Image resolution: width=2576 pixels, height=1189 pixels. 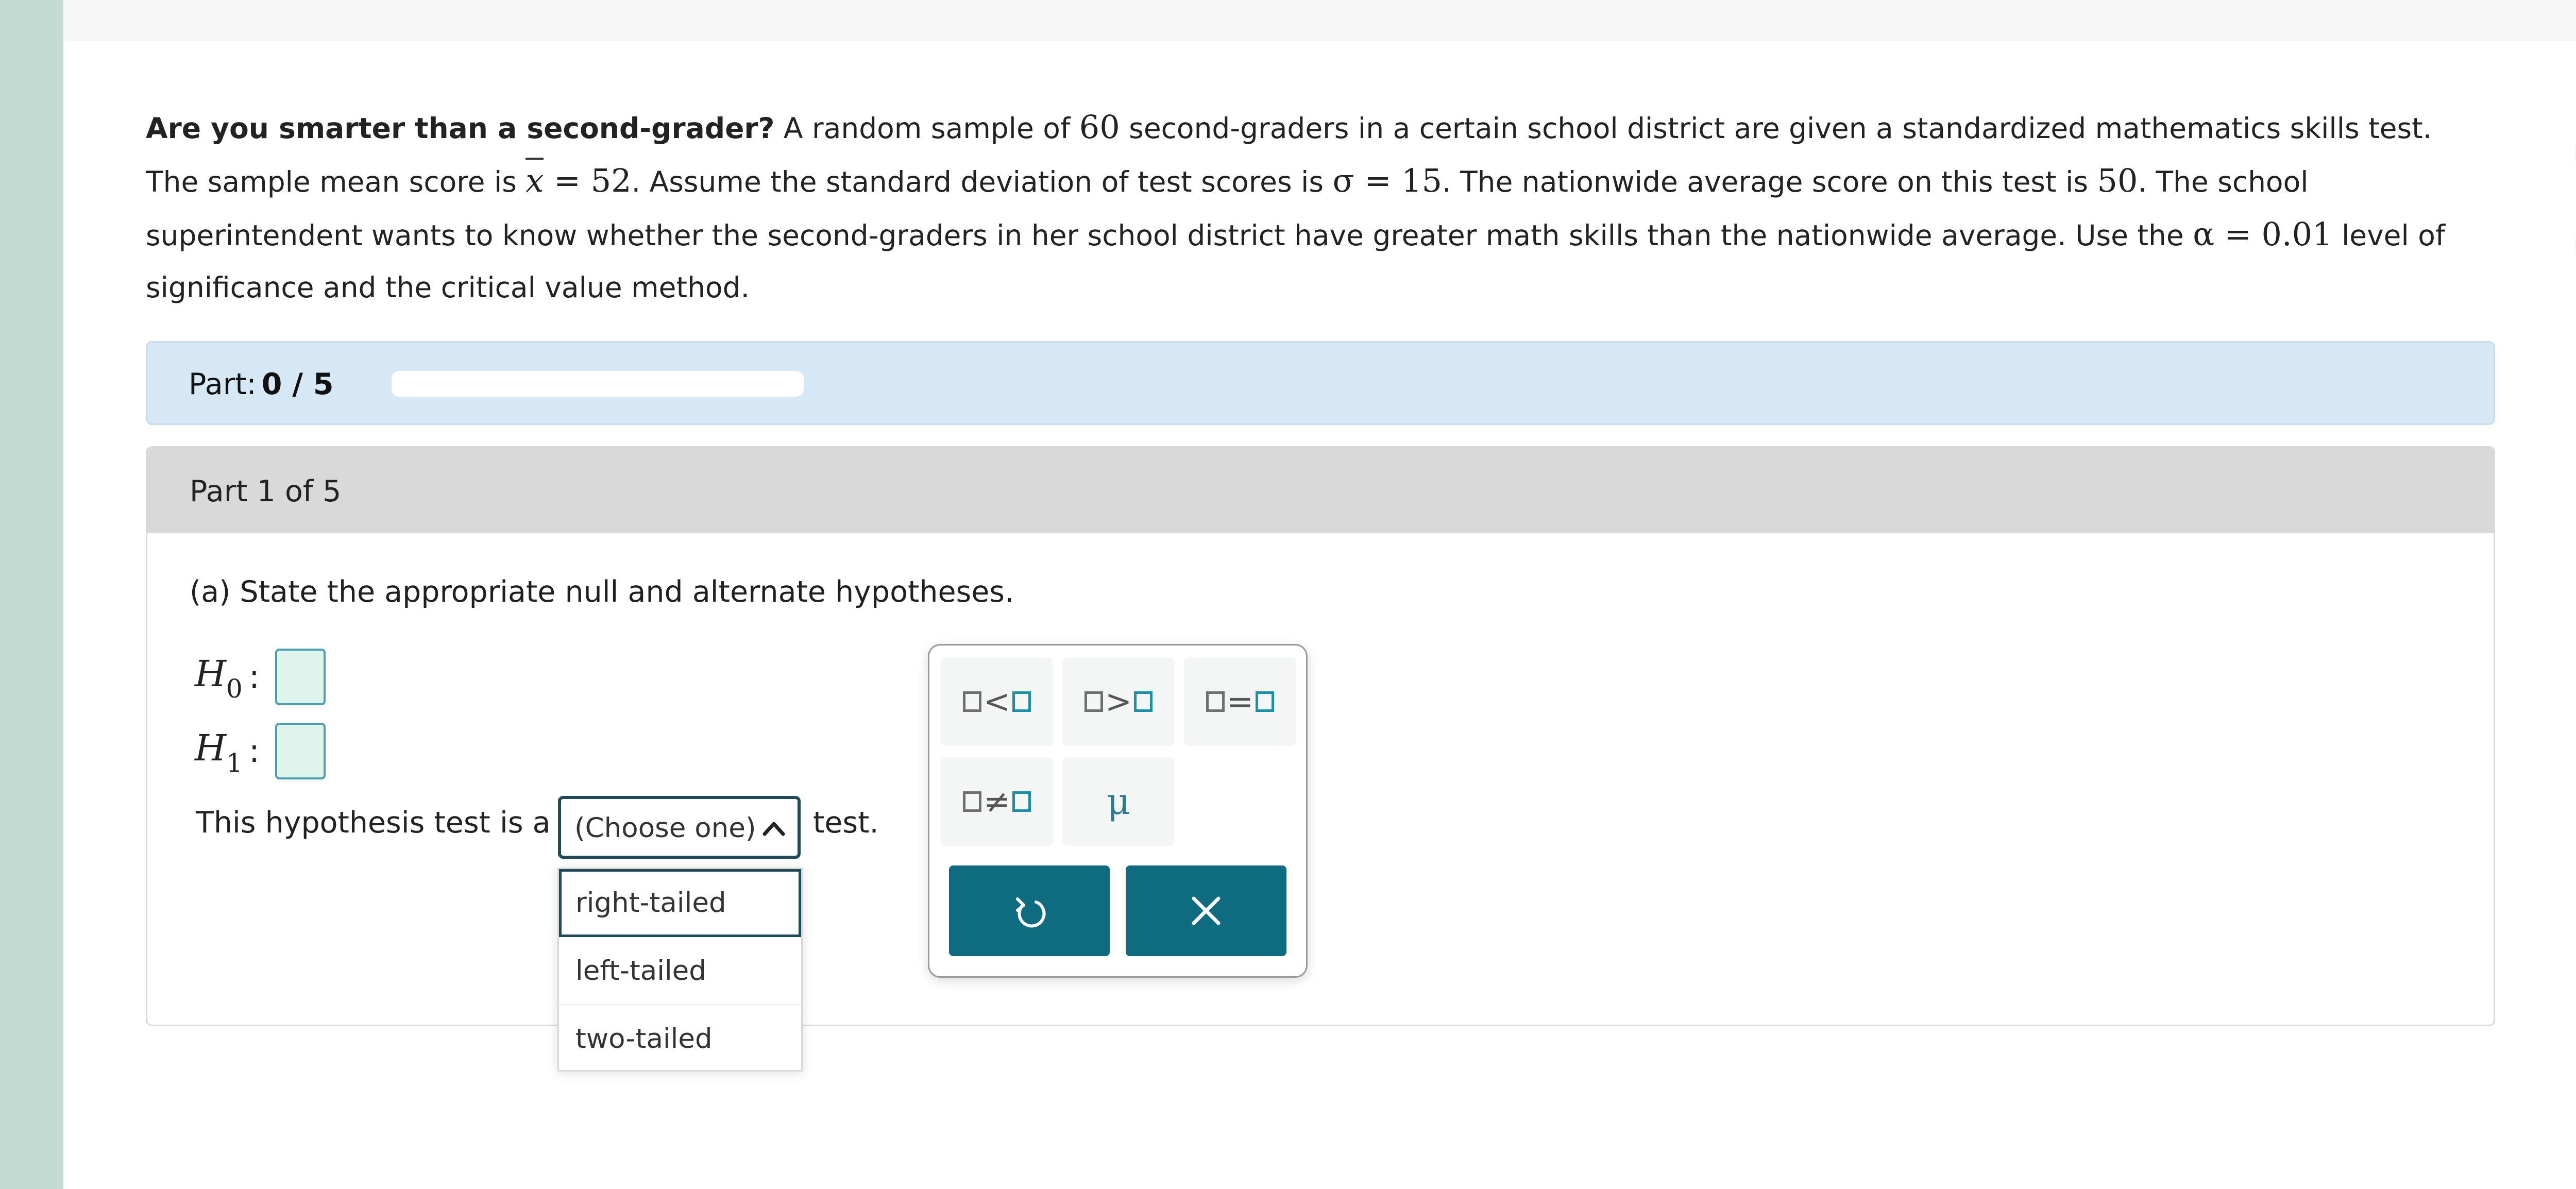 What do you see at coordinates (773, 829) in the screenshot?
I see `chevron-up-icon` at bounding box center [773, 829].